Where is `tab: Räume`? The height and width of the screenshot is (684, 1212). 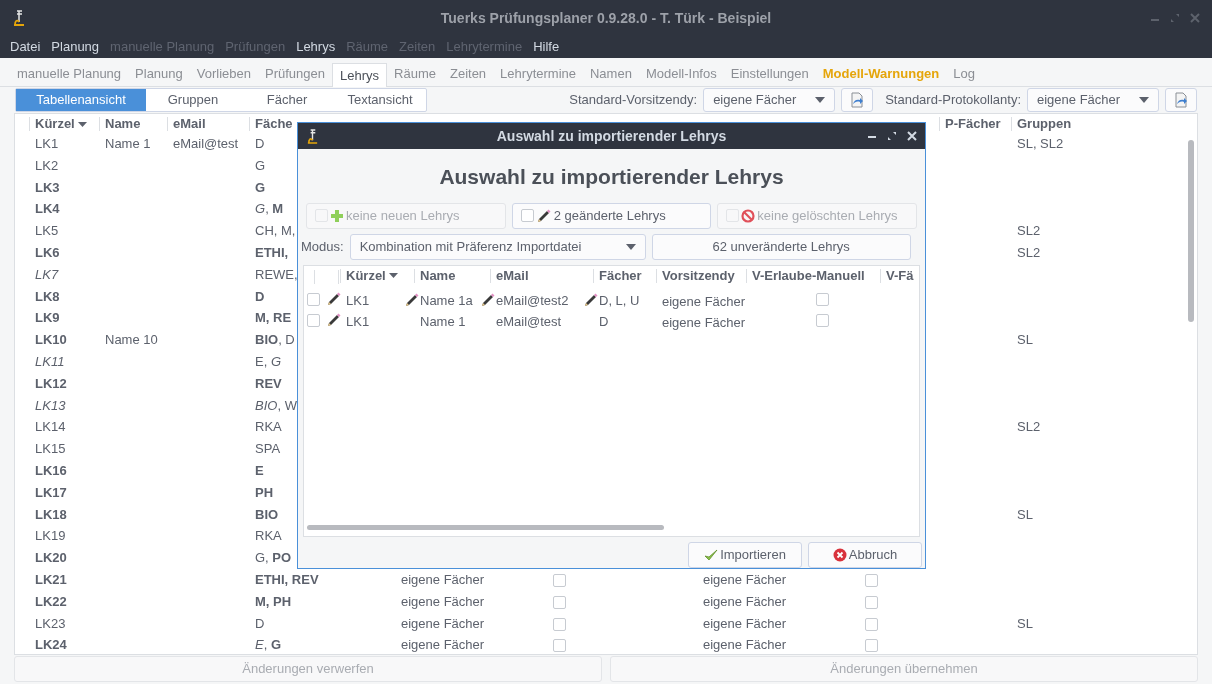
tab: Räume is located at coordinates (415, 74).